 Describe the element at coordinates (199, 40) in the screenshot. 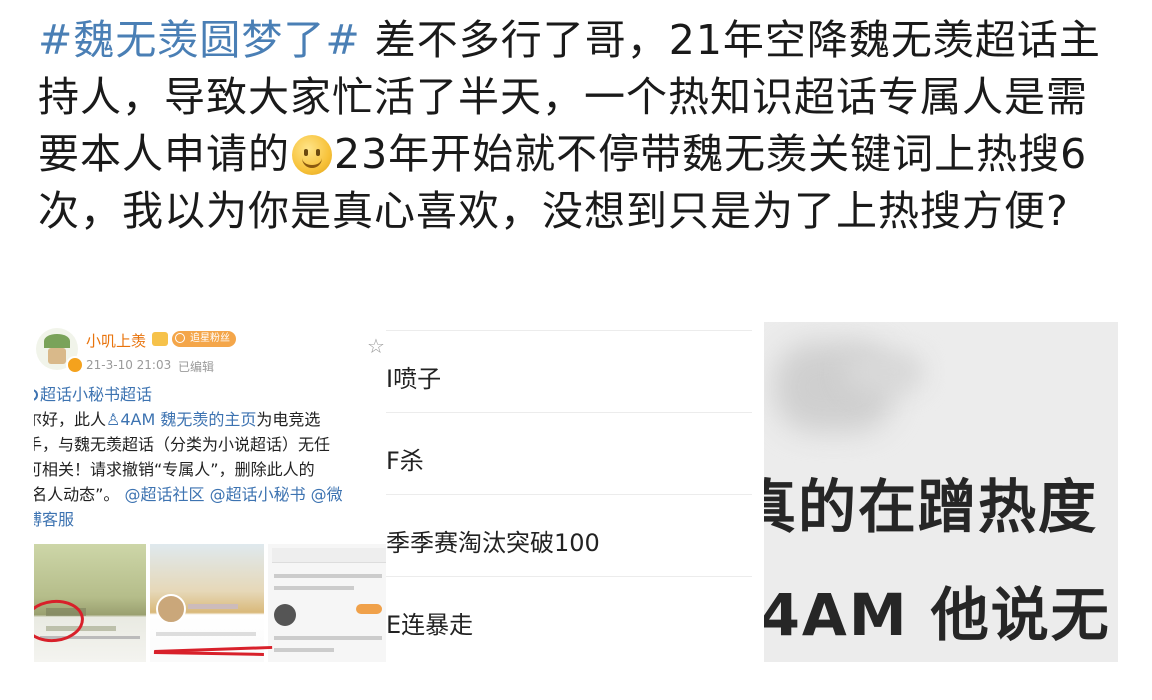

I see `topic-hashtag-link: #魏无羡圆梦了#` at that location.